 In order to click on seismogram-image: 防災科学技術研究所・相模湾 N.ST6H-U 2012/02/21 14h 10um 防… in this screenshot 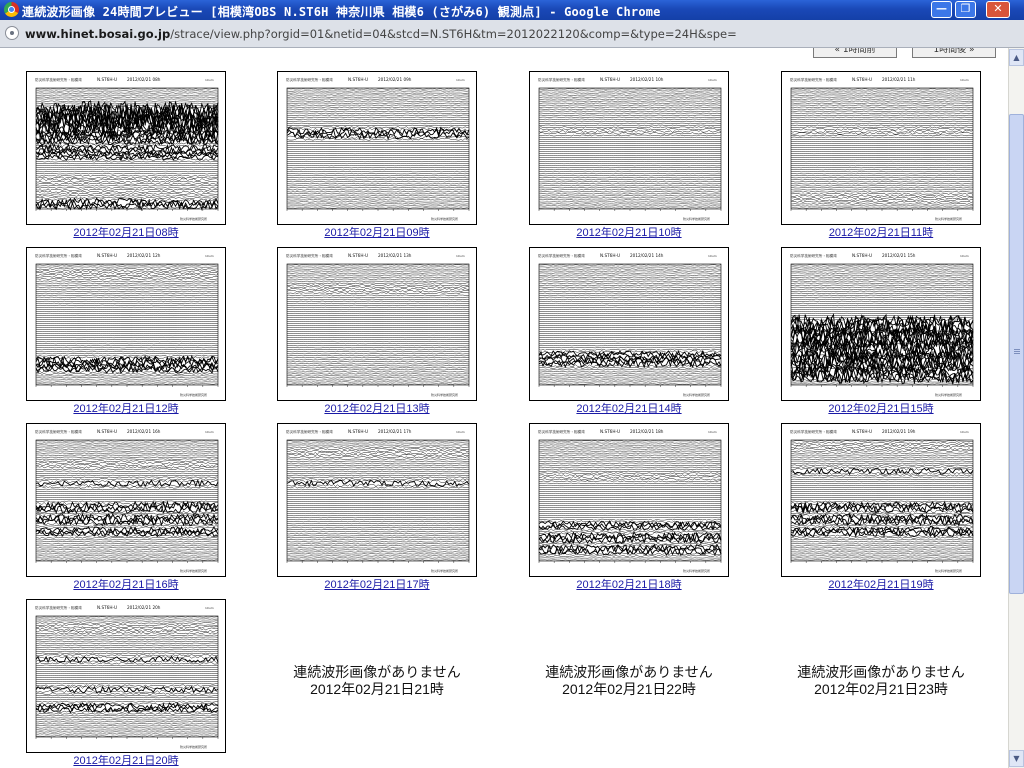, I will do `click(629, 324)`.